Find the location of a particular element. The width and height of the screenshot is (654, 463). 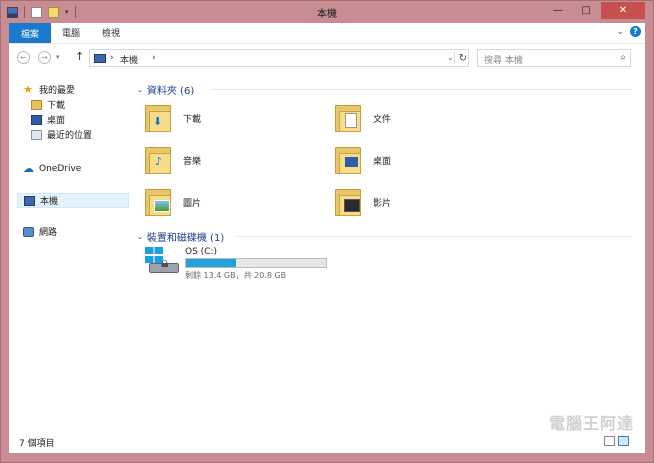

large-icons-view-icon is located at coordinates (623, 441).